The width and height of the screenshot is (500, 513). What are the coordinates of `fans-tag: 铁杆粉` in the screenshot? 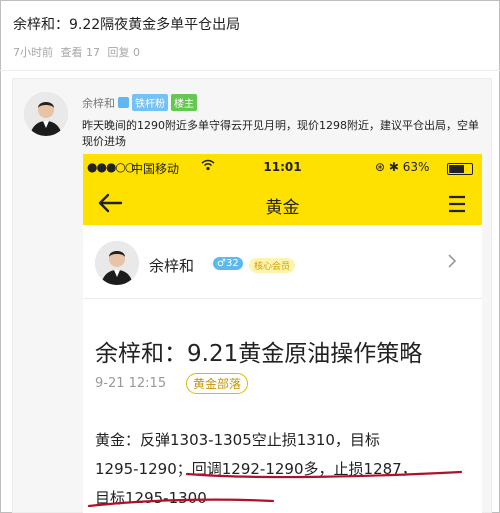 It's located at (150, 102).